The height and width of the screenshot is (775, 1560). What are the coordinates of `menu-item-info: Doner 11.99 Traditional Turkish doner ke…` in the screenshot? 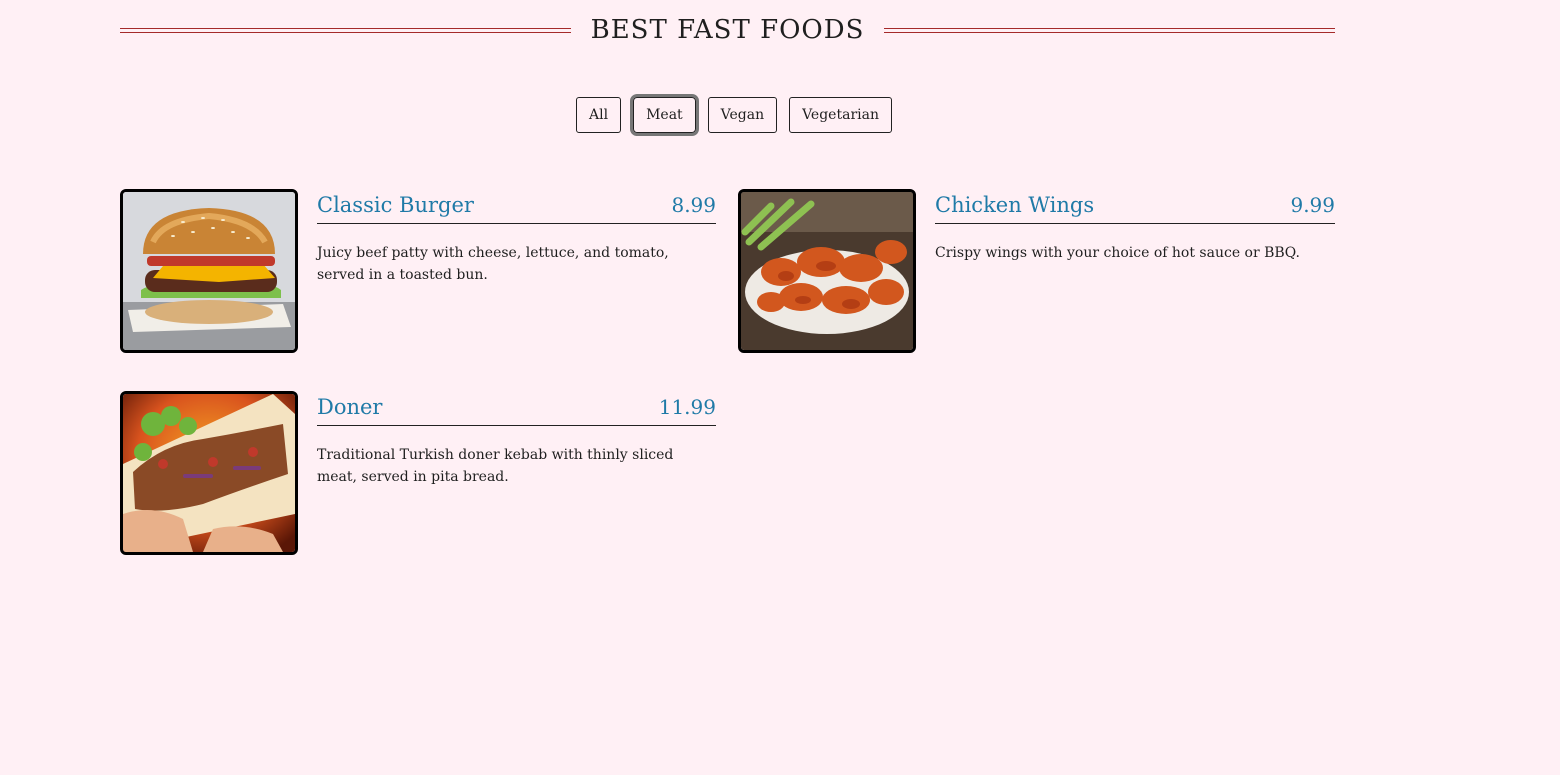 It's located at (516, 439).